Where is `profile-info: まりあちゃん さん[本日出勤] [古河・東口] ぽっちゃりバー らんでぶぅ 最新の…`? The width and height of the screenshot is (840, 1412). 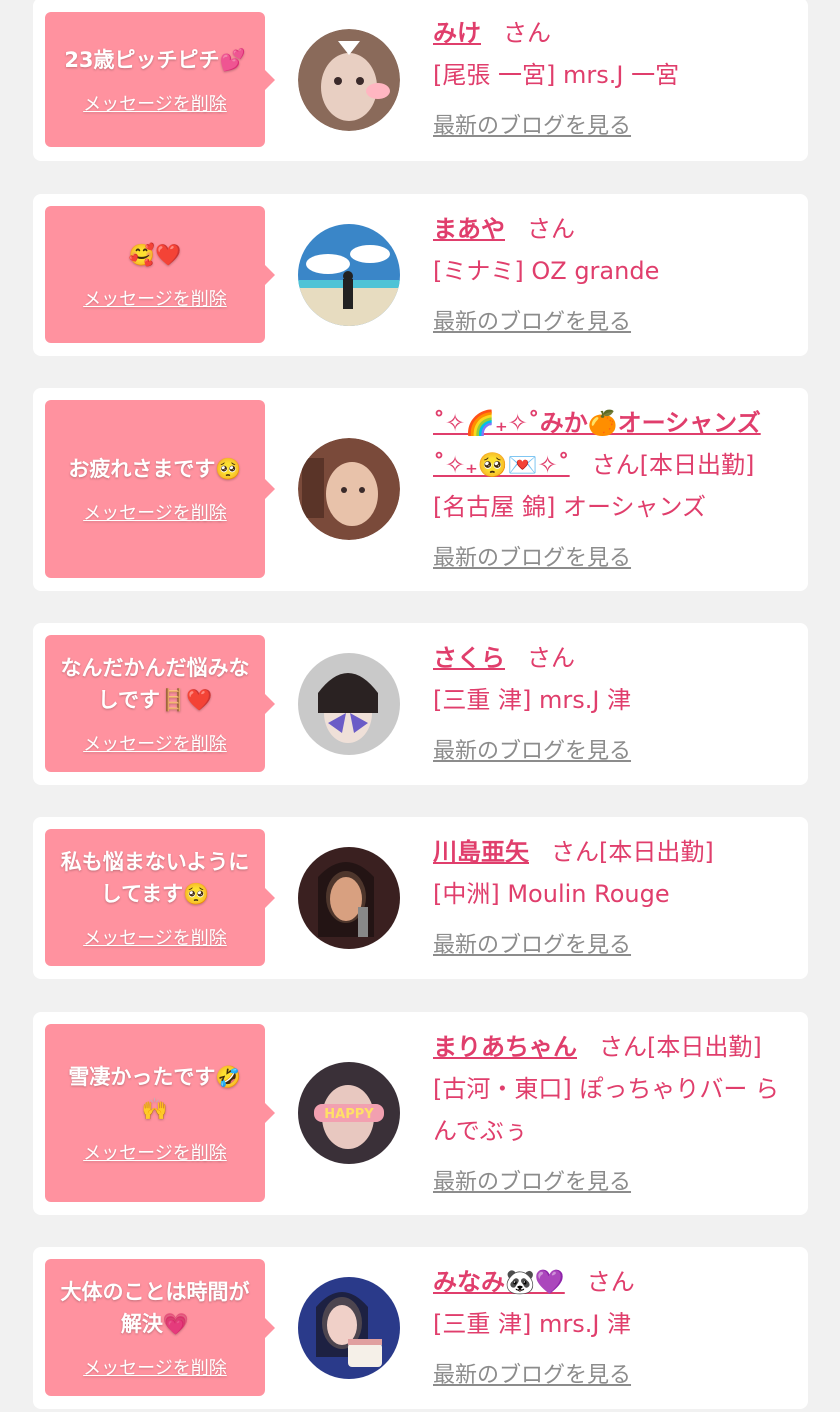 profile-info: まりあちゃん さん[本日出勤] [古河・東口] ぽっちゃりバー らんでぶぅ 最新の… is located at coordinates (613, 1111).